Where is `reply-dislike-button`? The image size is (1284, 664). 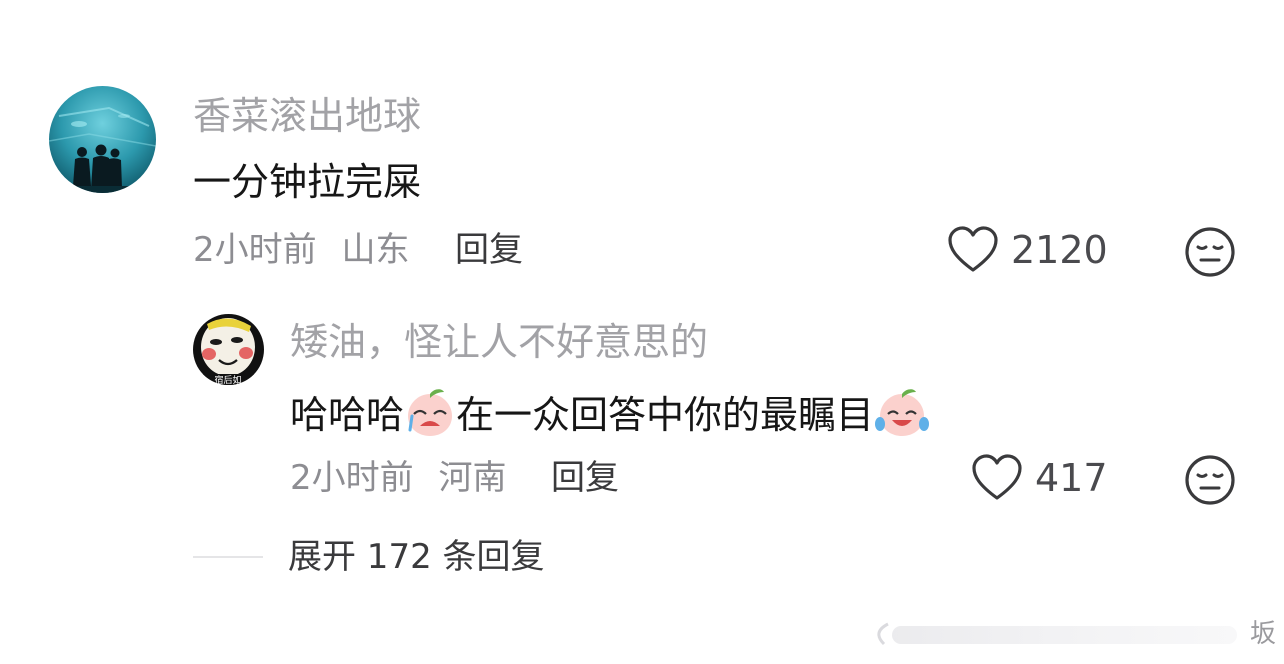
reply-dislike-button is located at coordinates (1210, 482).